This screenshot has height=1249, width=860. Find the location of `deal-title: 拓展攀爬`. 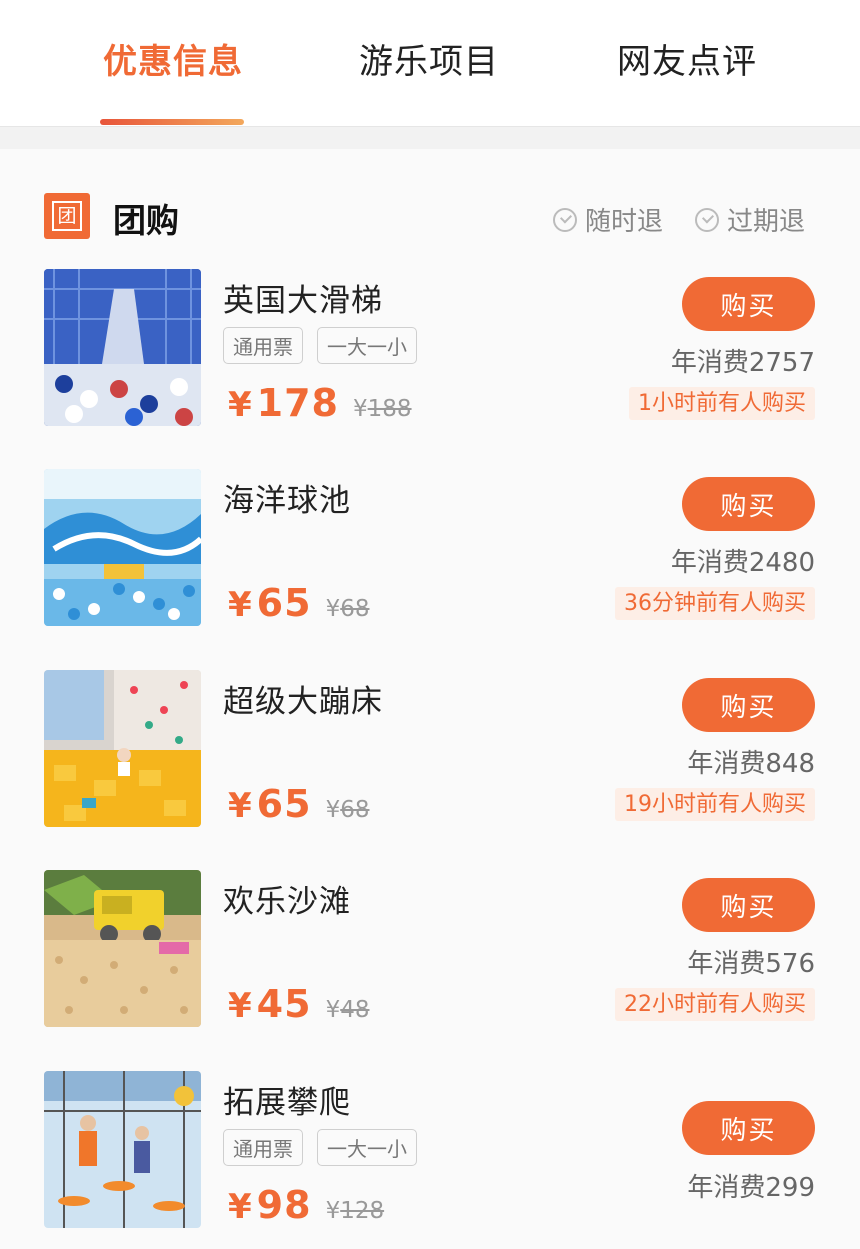

deal-title: 拓展攀爬 is located at coordinates (287, 1103).